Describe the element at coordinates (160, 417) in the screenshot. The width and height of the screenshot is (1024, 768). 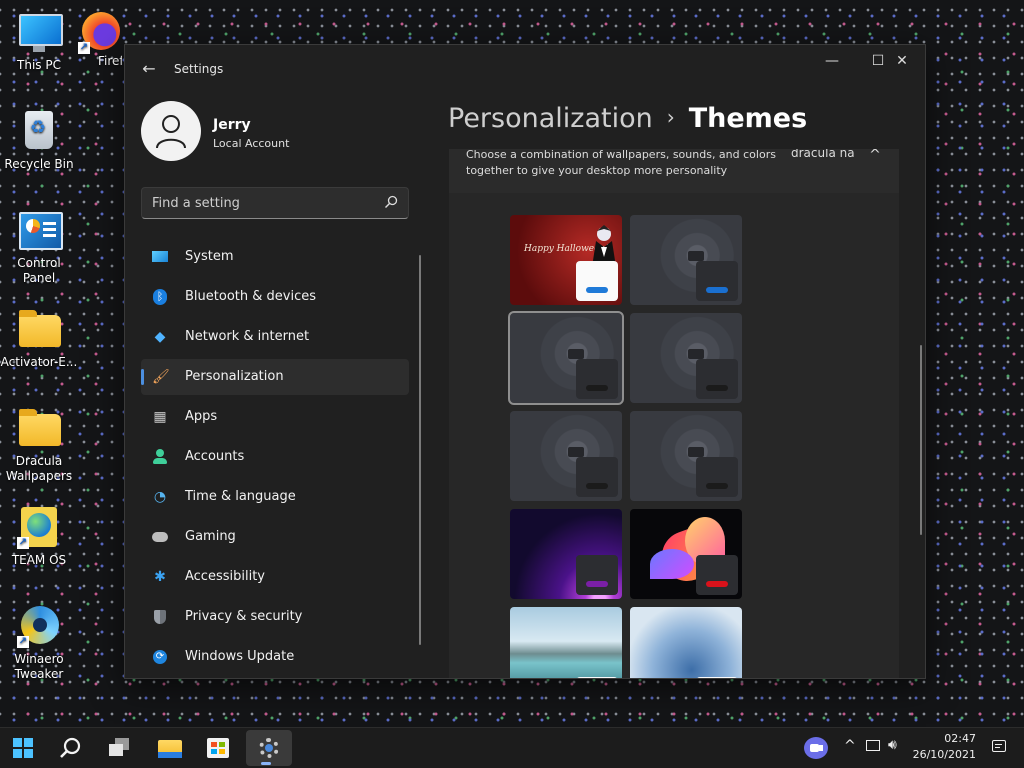
I see `apps-icon: ▦` at that location.